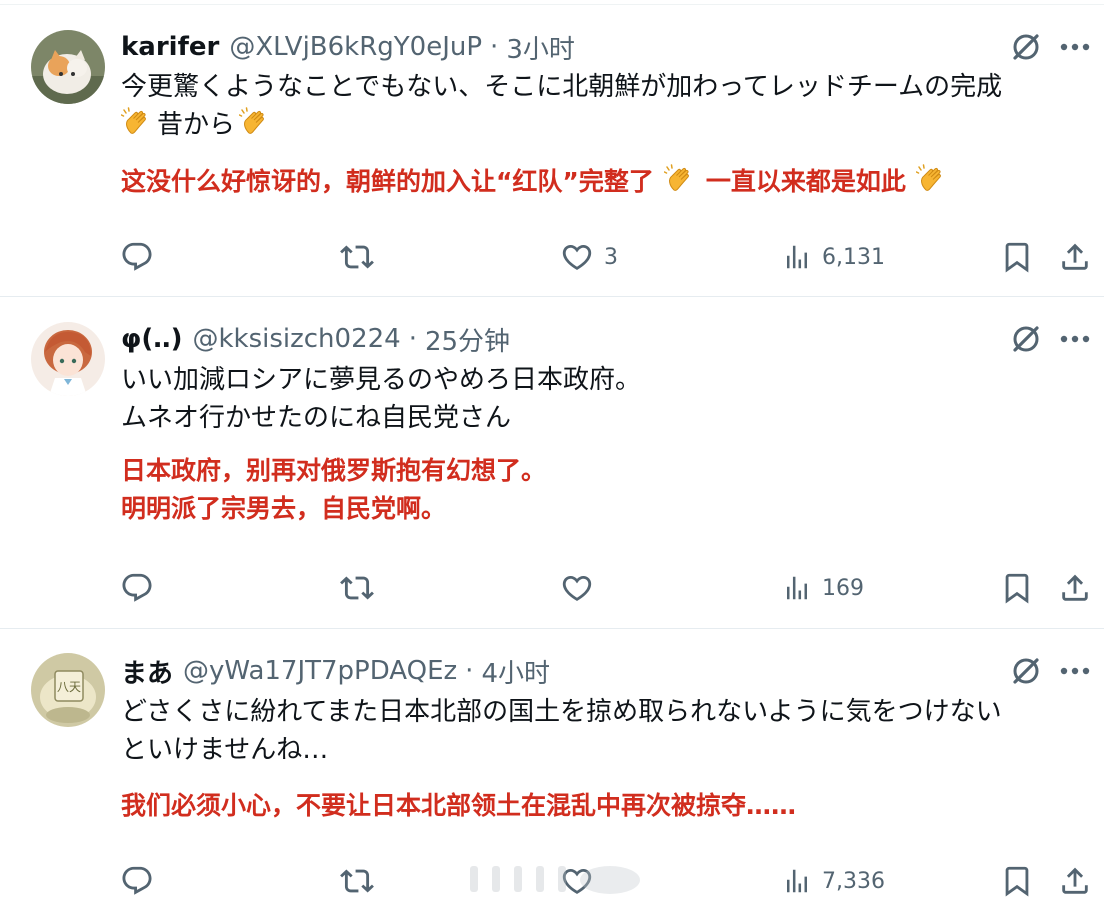 The width and height of the screenshot is (1104, 914). Describe the element at coordinates (381, 399) in the screenshot. I see `tweet-text: いい加減ロシアに夢見るのやめろ日本政府。 ムネオ行かせたのにね自民党さん` at that location.